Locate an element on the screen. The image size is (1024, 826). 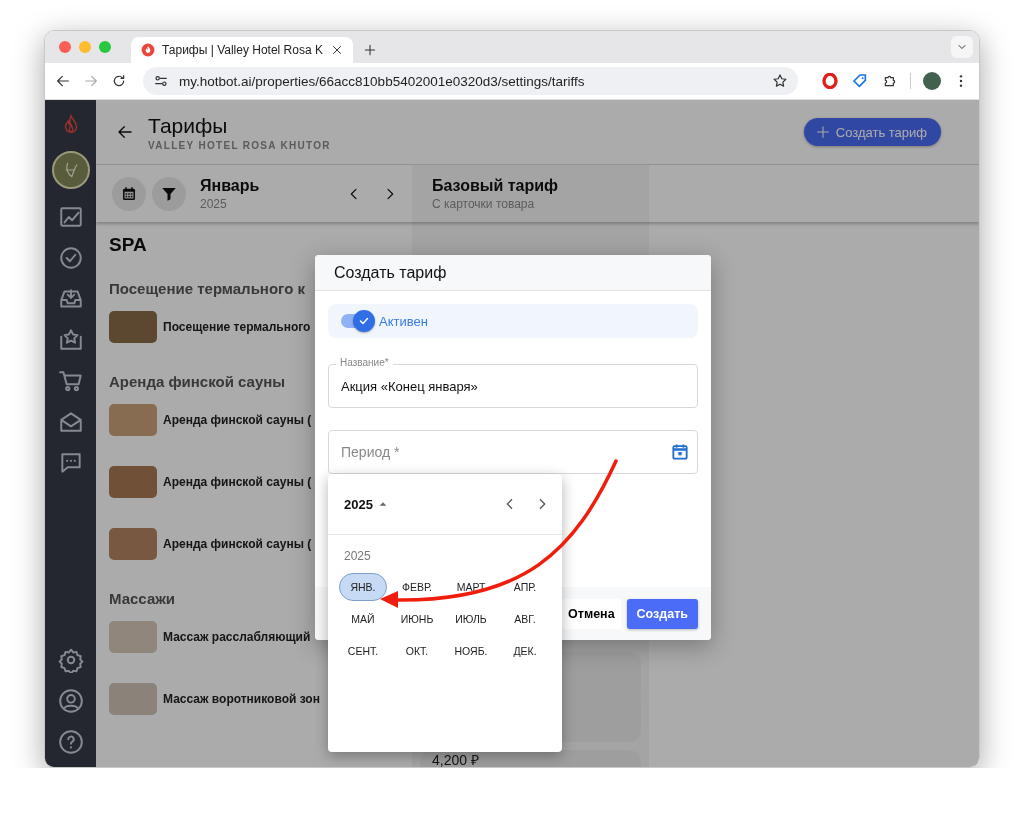
month-button: ФЕВР. is located at coordinates (417, 587).